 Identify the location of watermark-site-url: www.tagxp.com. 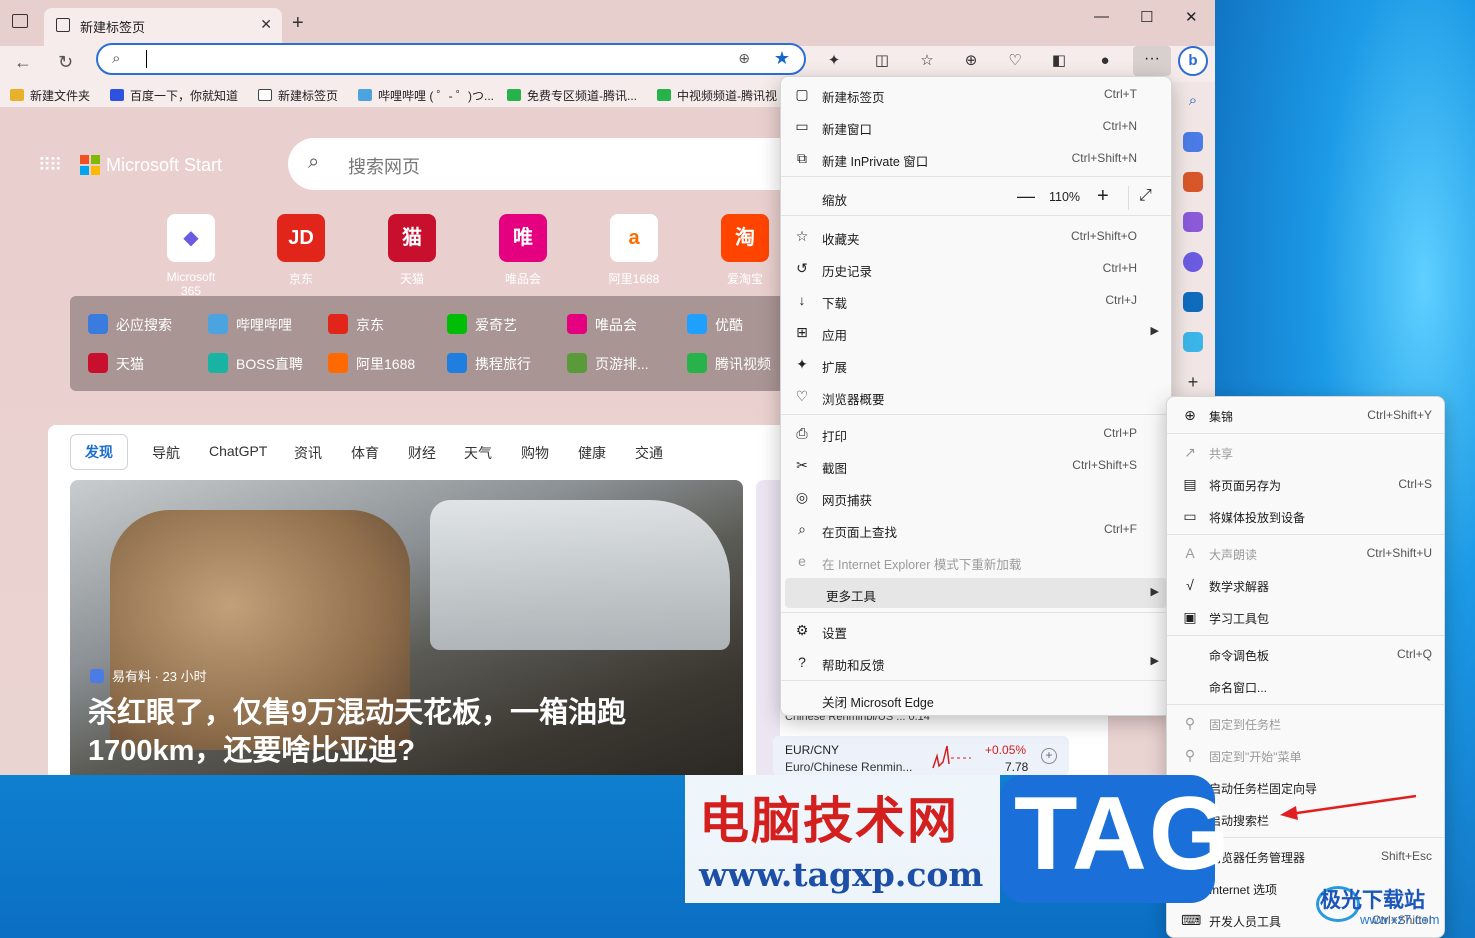
(841, 874).